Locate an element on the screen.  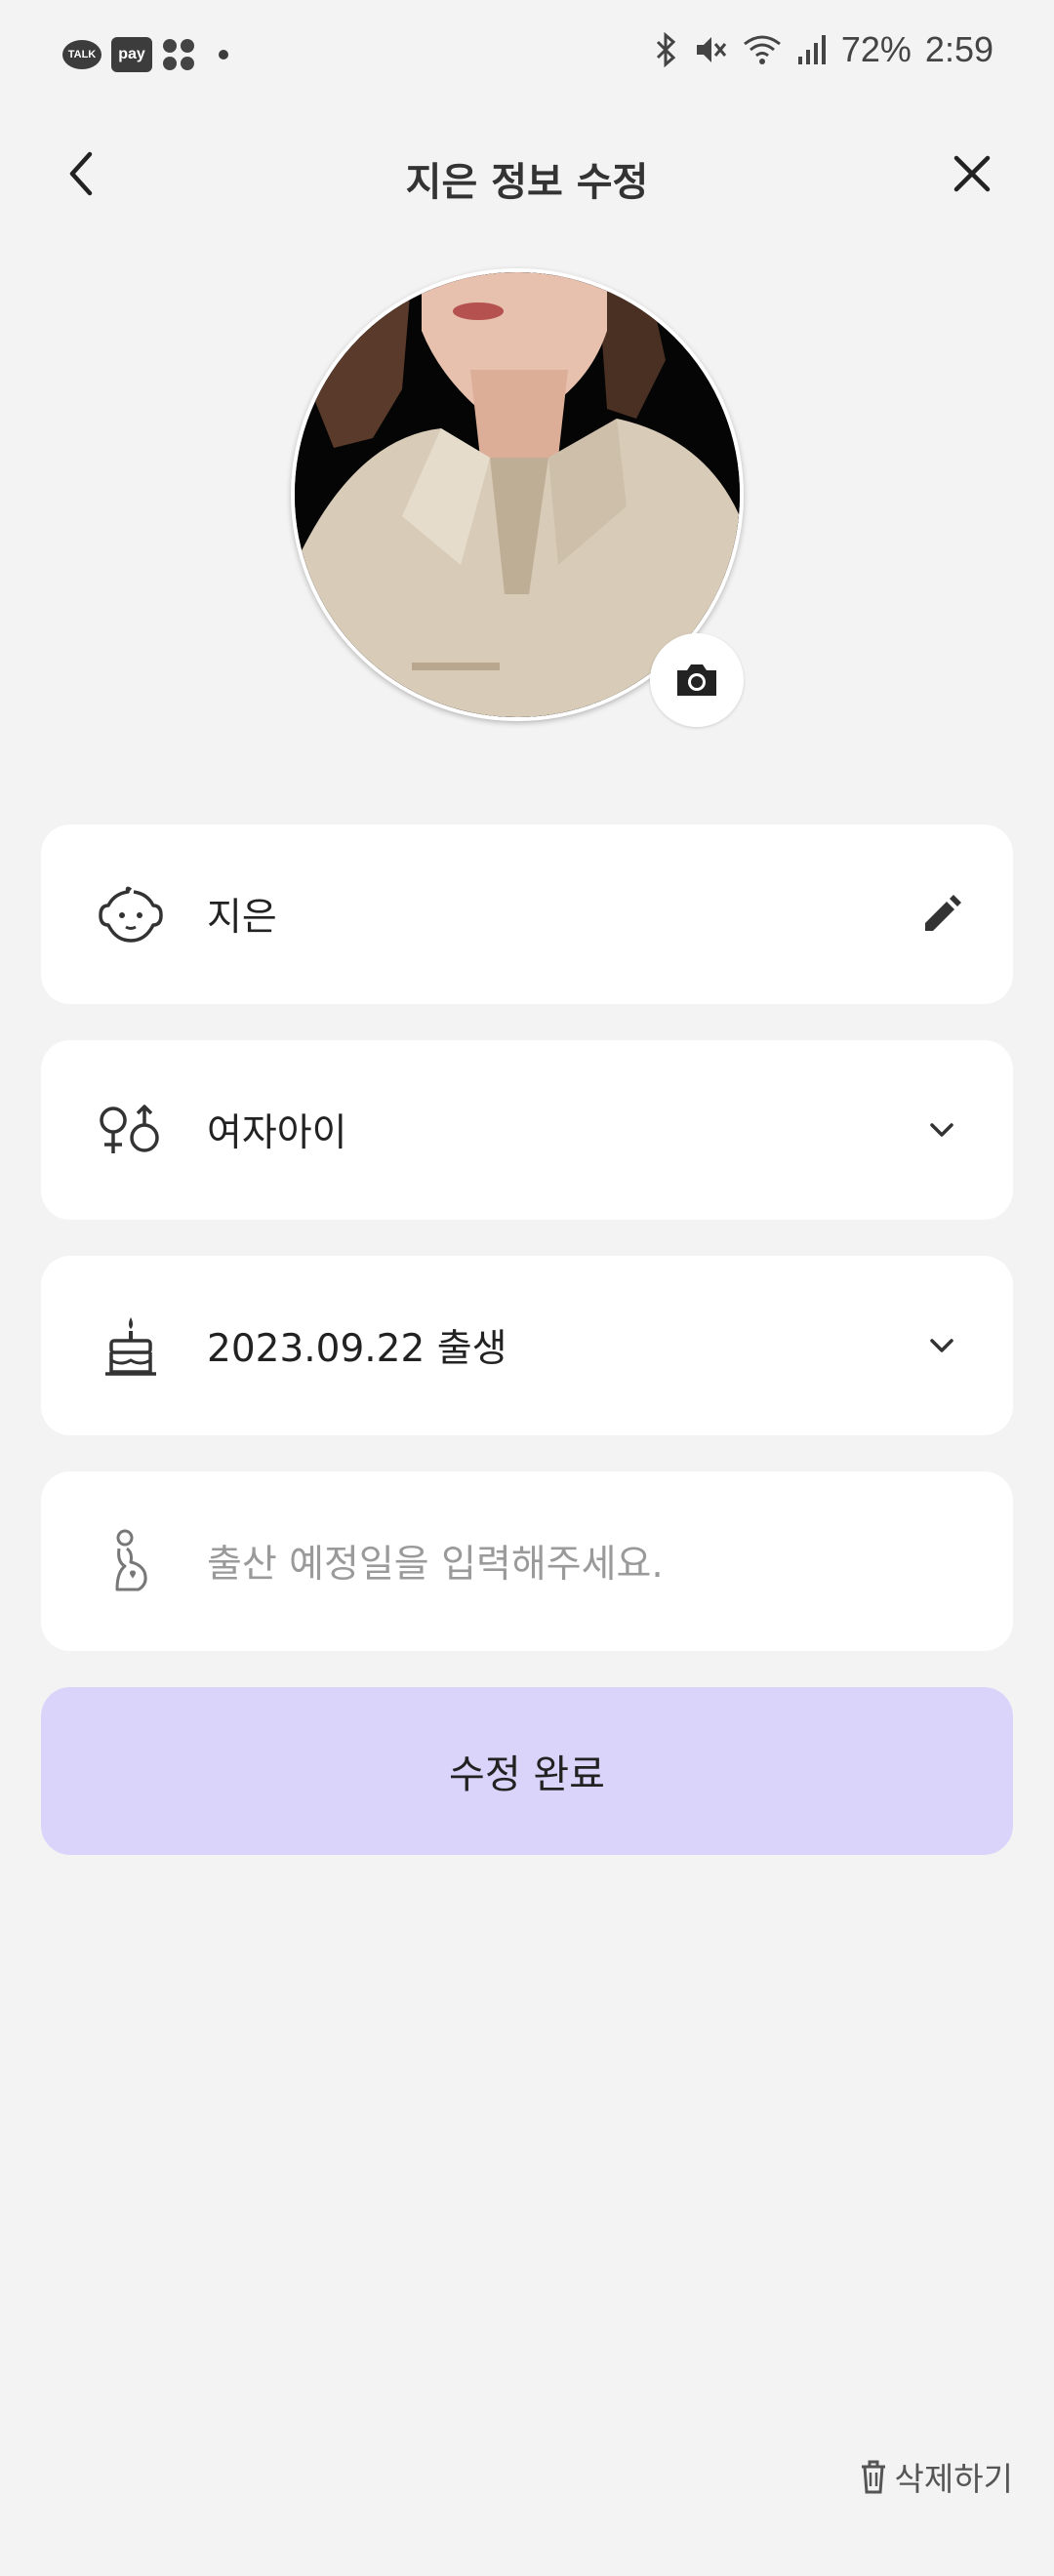
close-button is located at coordinates (972, 173).